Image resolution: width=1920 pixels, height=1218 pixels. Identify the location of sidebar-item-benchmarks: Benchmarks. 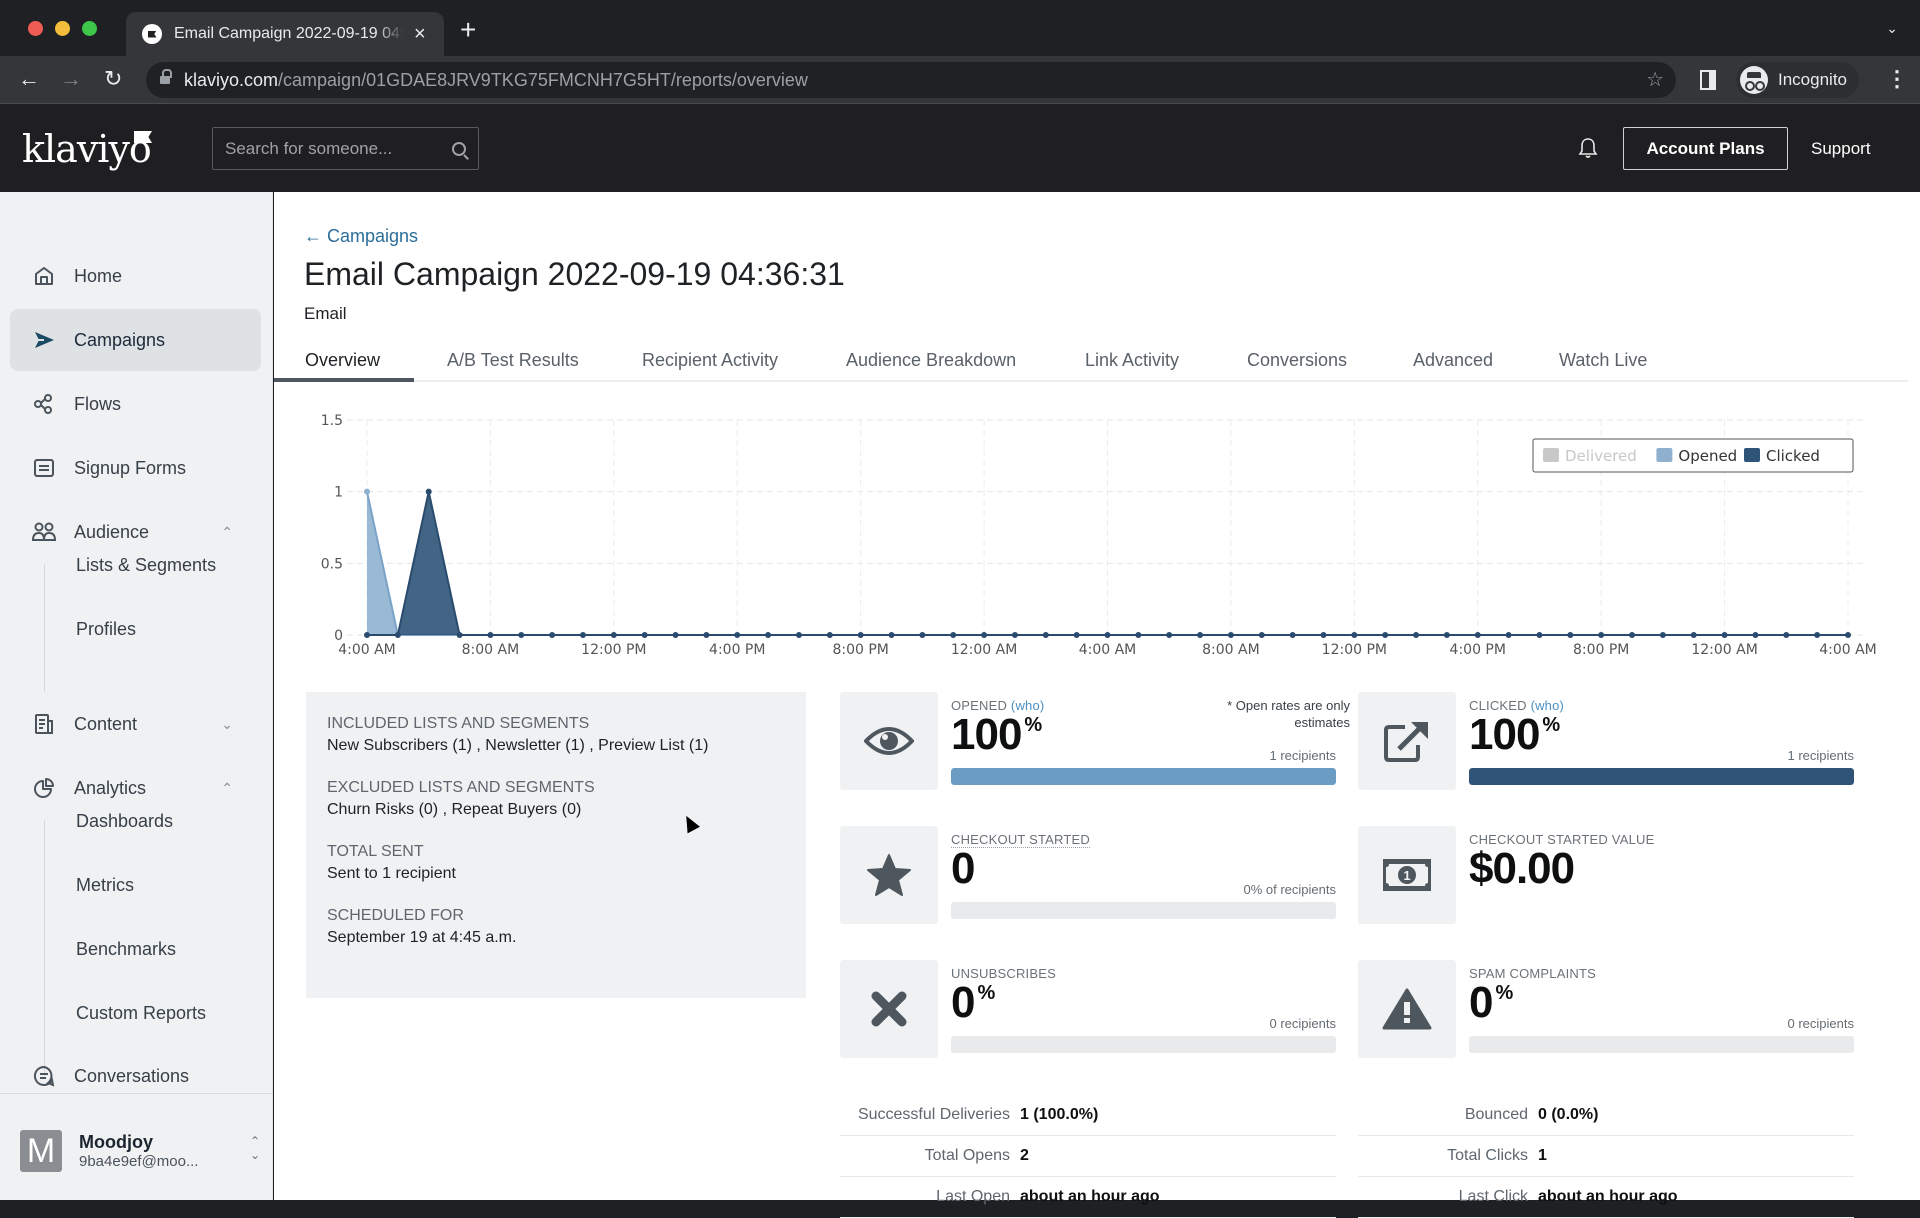
(126, 949).